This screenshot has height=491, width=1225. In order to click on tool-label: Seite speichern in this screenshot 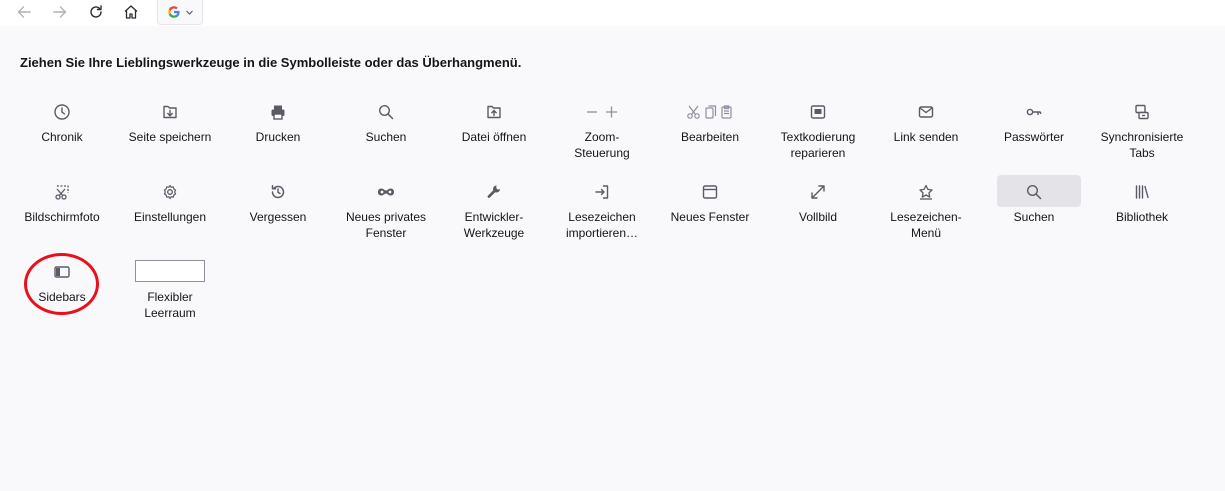, I will do `click(170, 137)`.